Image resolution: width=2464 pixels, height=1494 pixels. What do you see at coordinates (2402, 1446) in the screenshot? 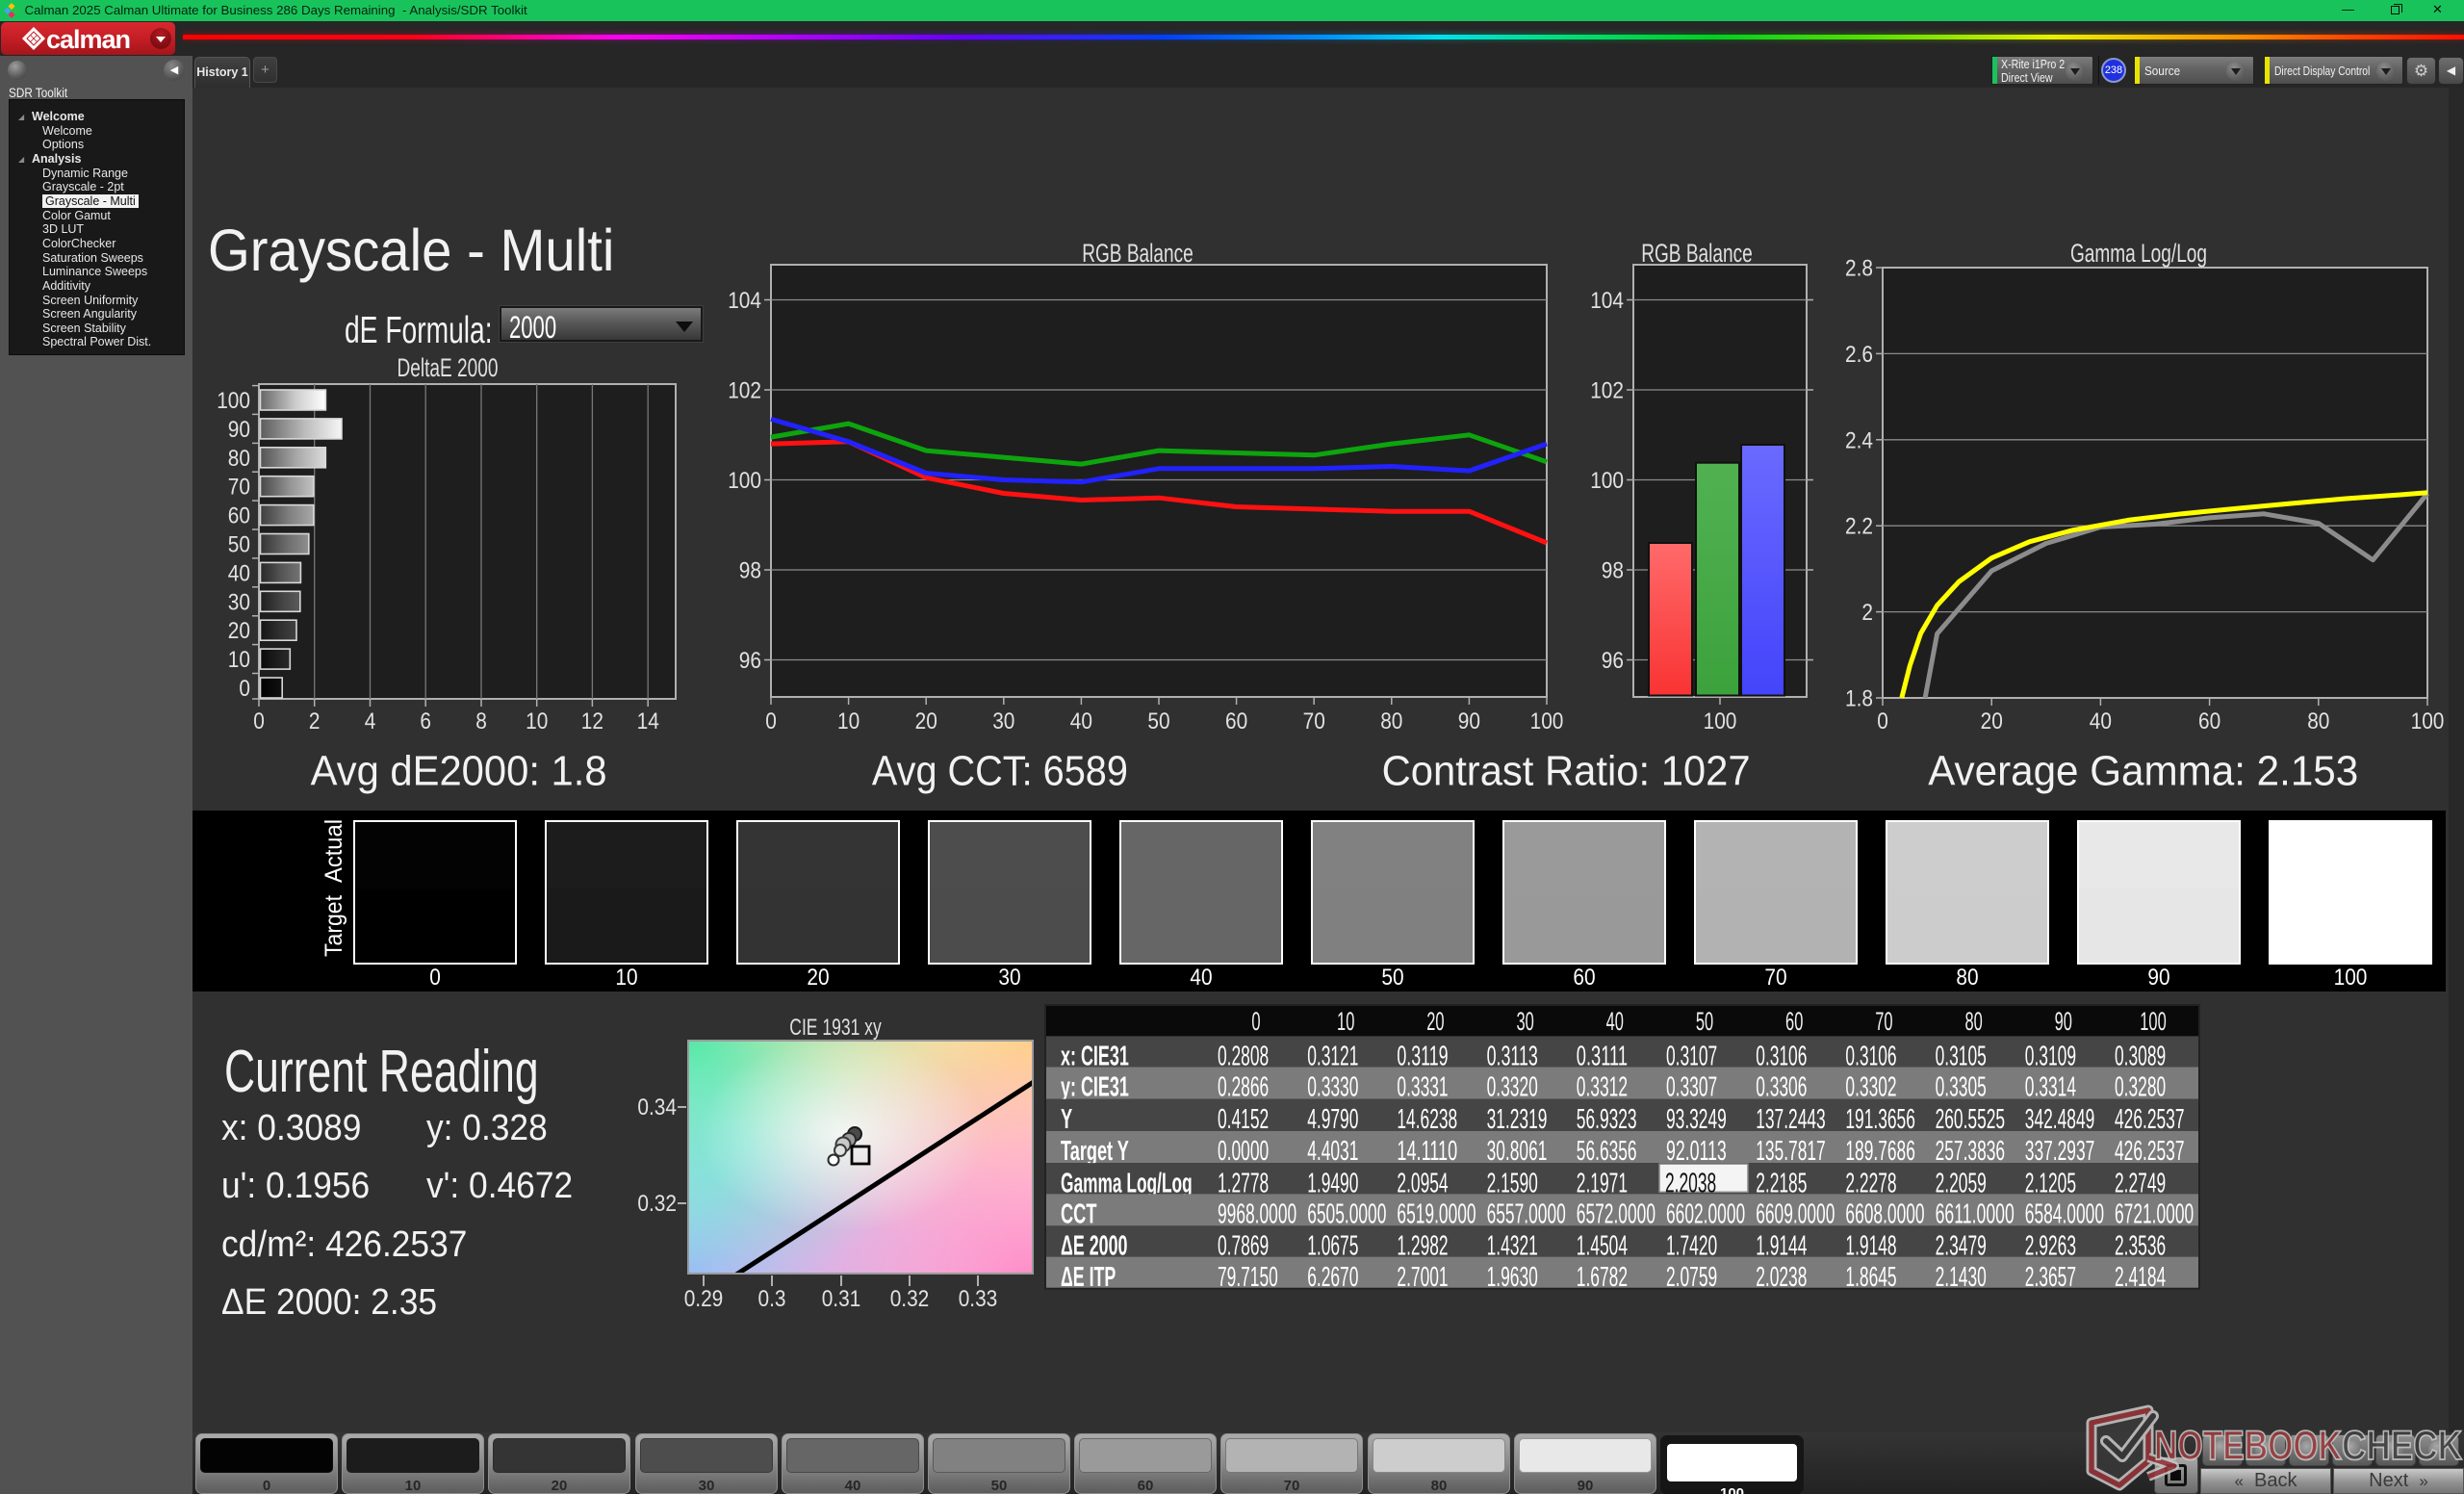
I see `svg-text: CHECK` at bounding box center [2402, 1446].